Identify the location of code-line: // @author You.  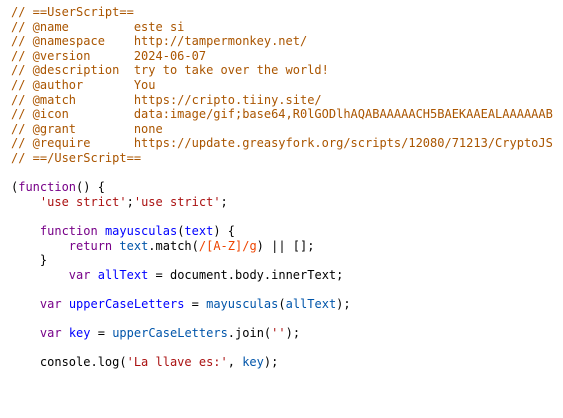
(83, 85).